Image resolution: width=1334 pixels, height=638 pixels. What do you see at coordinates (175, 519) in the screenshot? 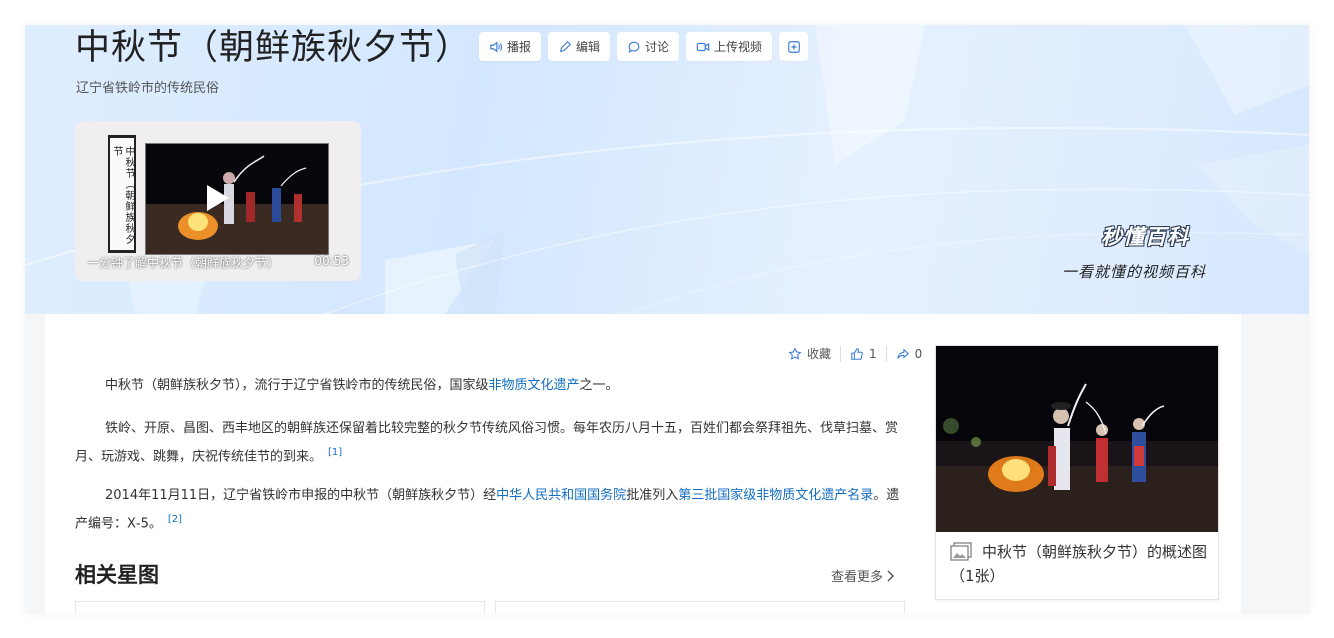
I see `reference-2: [2]` at bounding box center [175, 519].